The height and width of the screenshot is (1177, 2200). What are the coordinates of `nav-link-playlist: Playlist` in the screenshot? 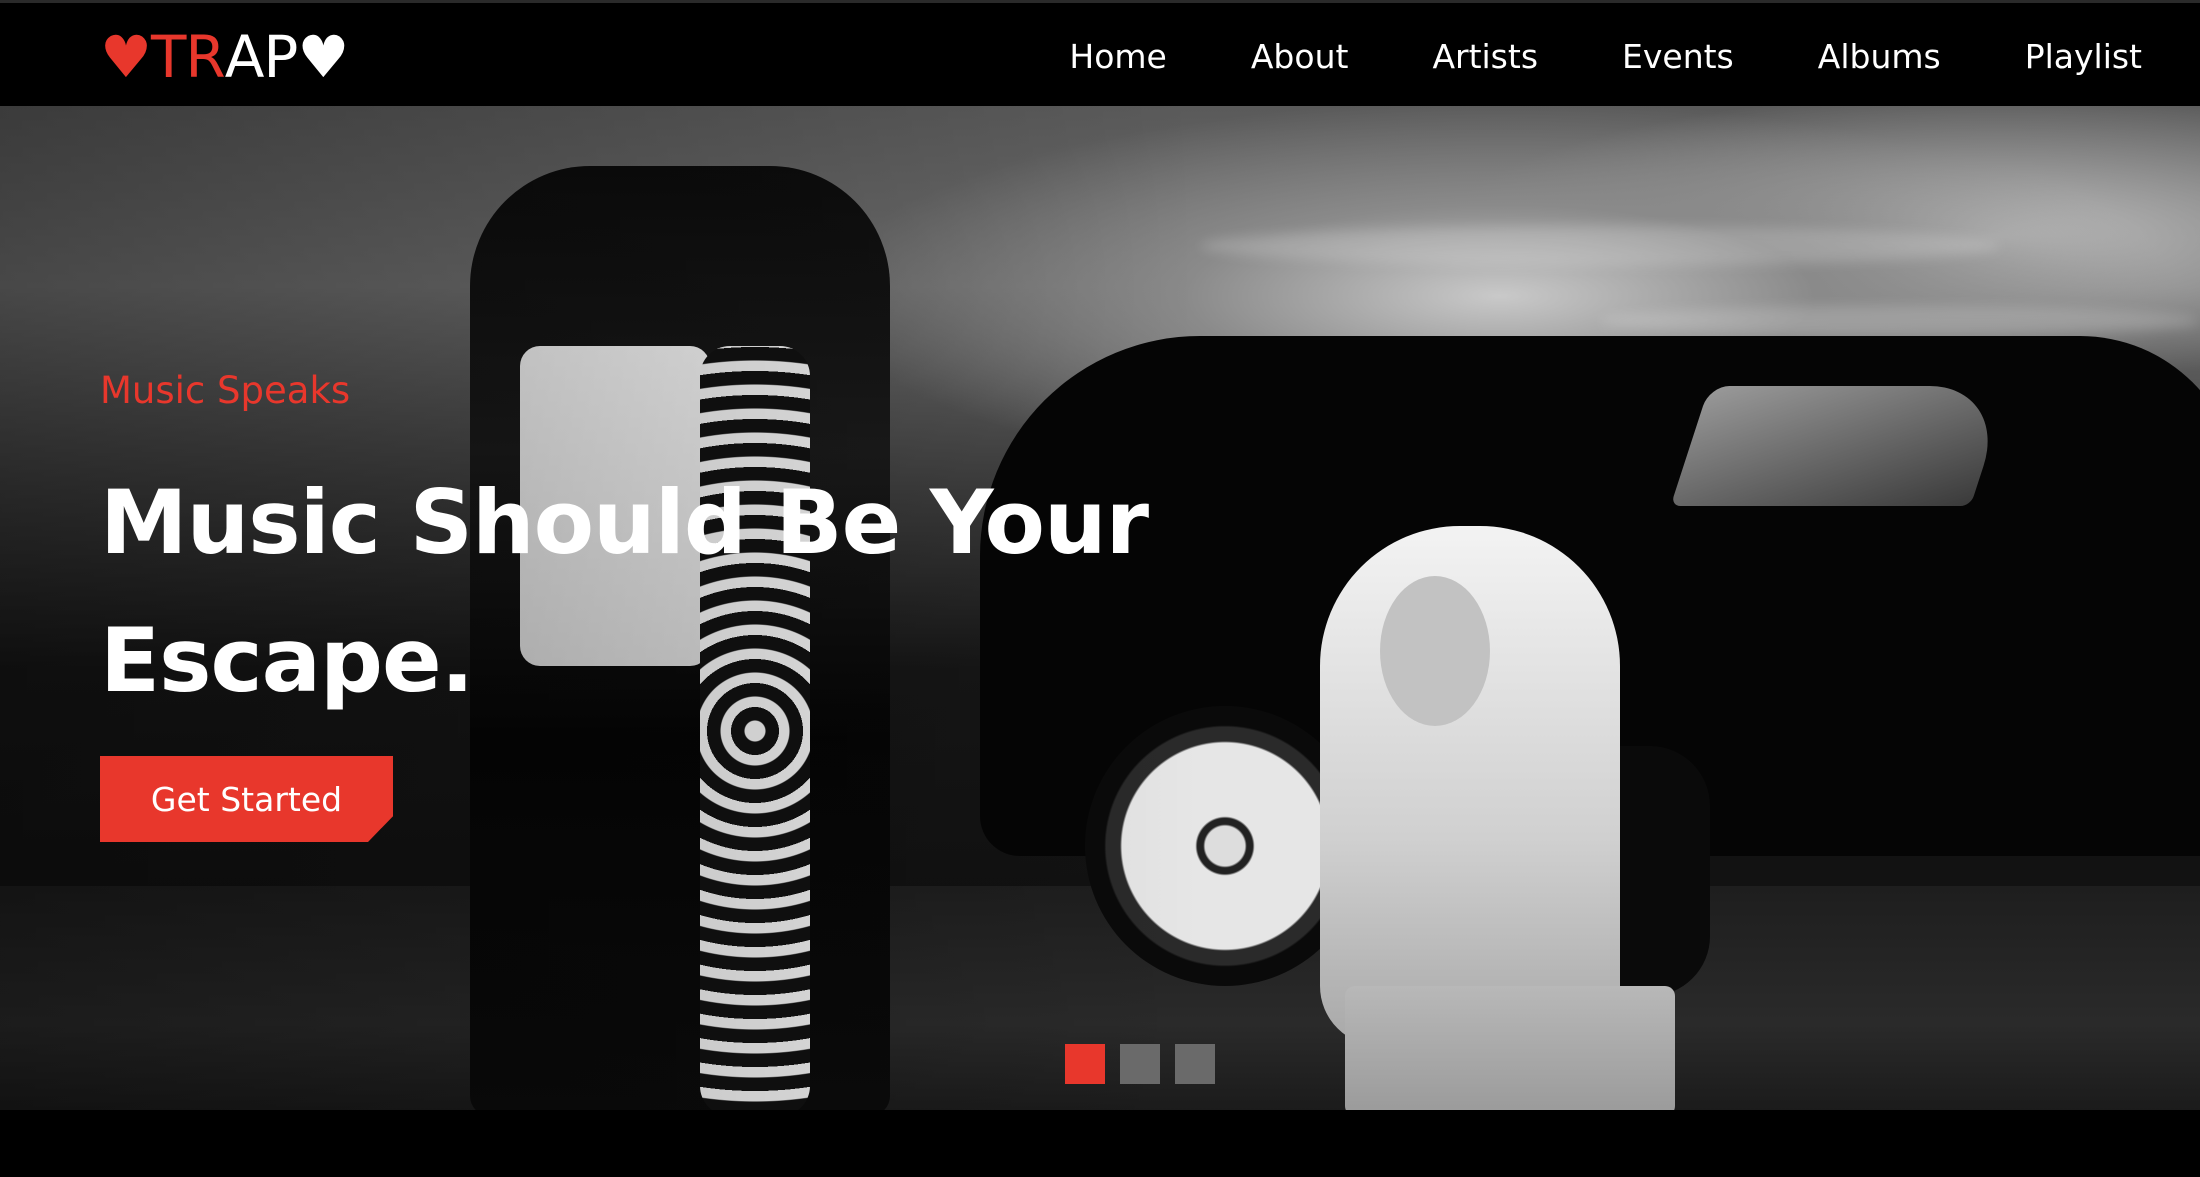 It's located at (2083, 56).